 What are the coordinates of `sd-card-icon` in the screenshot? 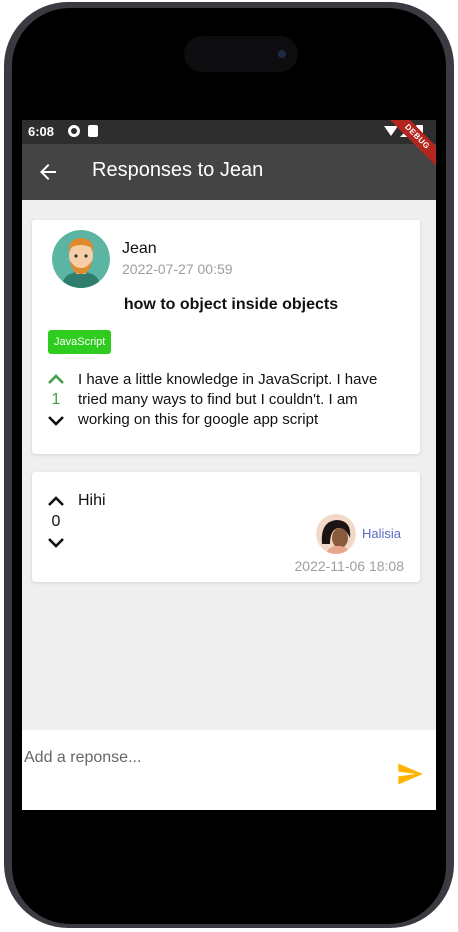 It's located at (93, 131).